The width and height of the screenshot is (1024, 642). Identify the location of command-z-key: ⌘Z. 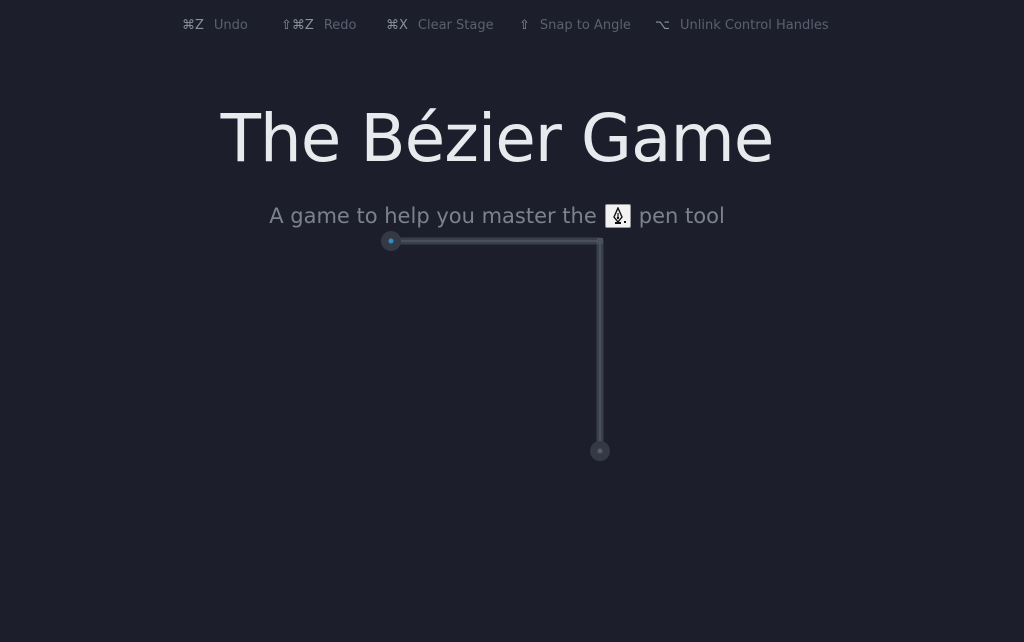
(193, 25).